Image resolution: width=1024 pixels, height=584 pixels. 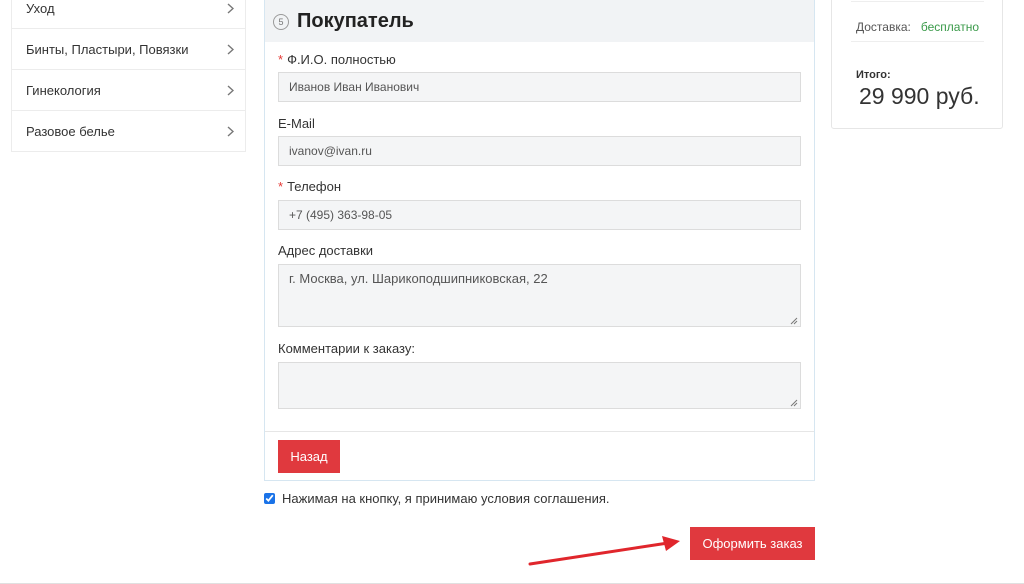 What do you see at coordinates (63, 90) in the screenshot?
I see `sidebar-item-label: Гинекология` at bounding box center [63, 90].